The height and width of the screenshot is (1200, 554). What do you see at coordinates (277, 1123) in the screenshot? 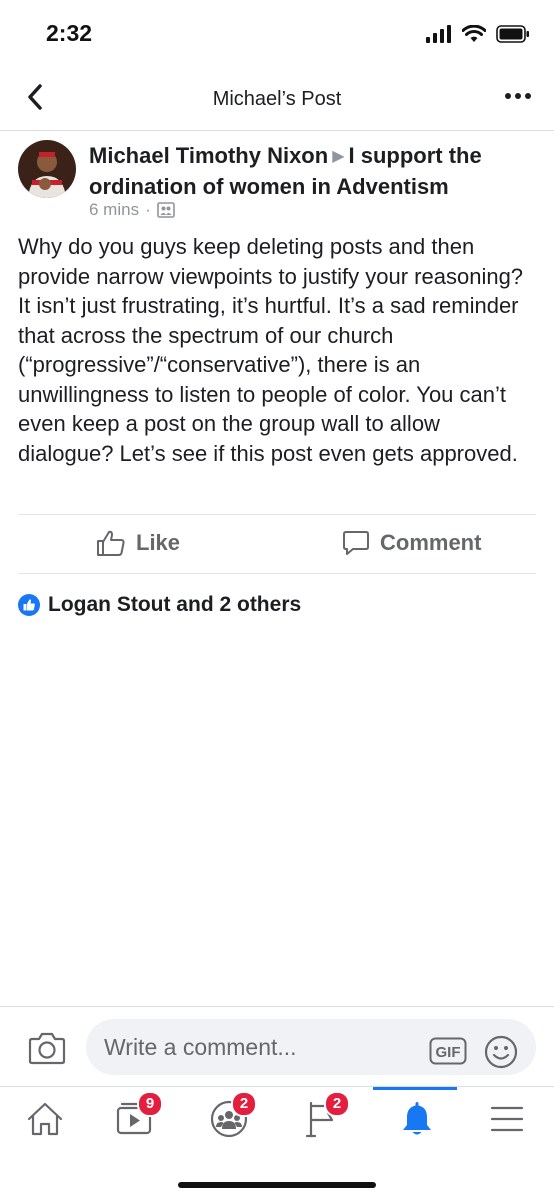
I see `tab-bar: 9 2 2` at bounding box center [277, 1123].